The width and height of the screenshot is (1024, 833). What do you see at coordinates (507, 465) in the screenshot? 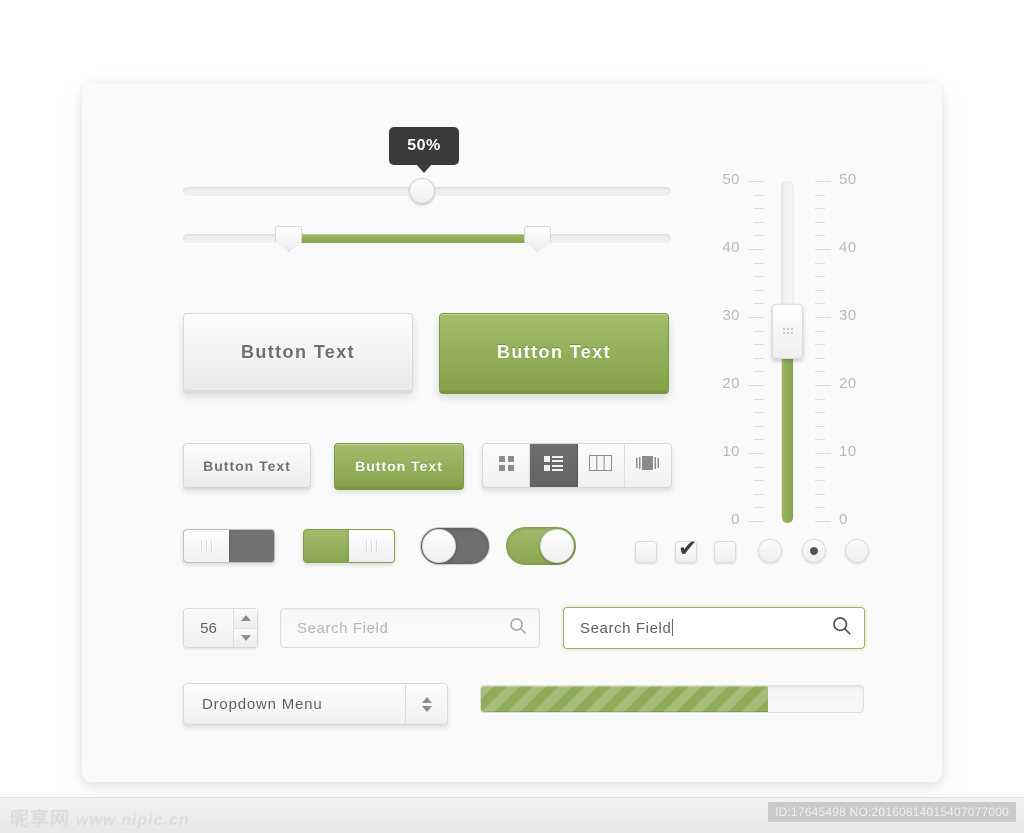
I see `segment-grid-view` at bounding box center [507, 465].